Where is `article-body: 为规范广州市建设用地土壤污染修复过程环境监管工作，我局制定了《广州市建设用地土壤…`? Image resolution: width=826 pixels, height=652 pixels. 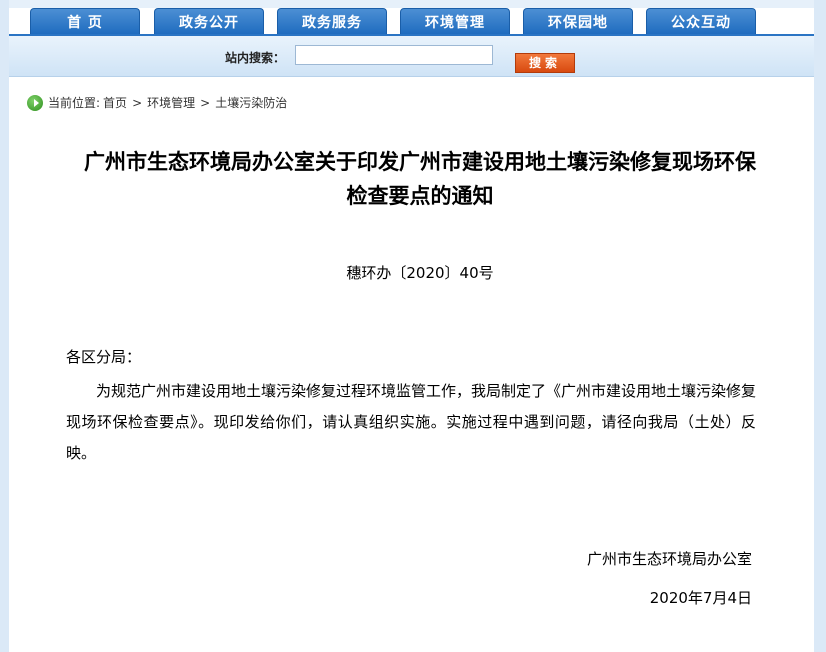
article-body: 为规范广州市建设用地土壤污染修复过程环境监管工作，我局制定了《广州市建设用地土壤… is located at coordinates (411, 422).